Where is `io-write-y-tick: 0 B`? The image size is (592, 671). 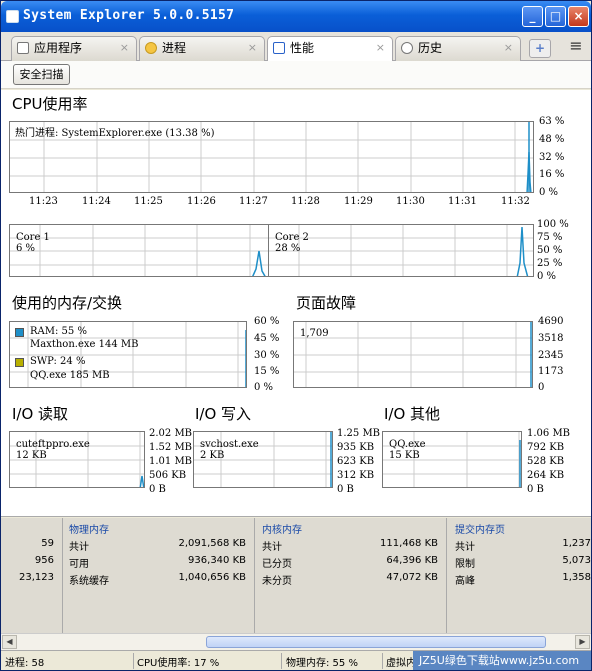
io-write-y-tick: 0 B is located at coordinates (345, 489).